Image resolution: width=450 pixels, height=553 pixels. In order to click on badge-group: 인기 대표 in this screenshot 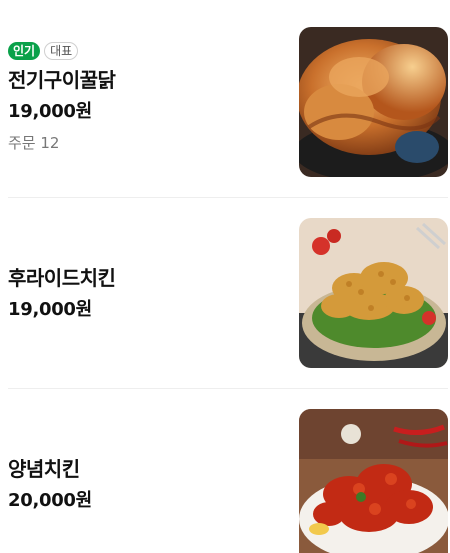, I will do `click(61, 51)`.